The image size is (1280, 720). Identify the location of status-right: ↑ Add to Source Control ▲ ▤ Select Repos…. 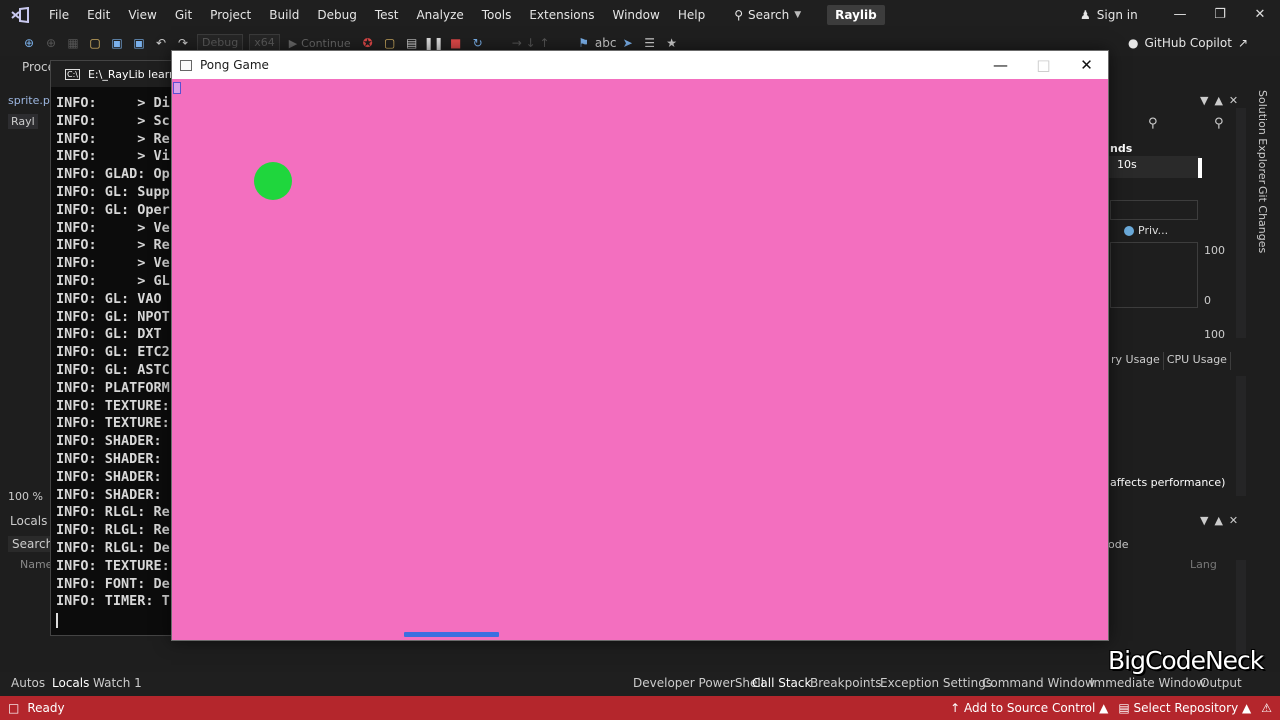
(1111, 708).